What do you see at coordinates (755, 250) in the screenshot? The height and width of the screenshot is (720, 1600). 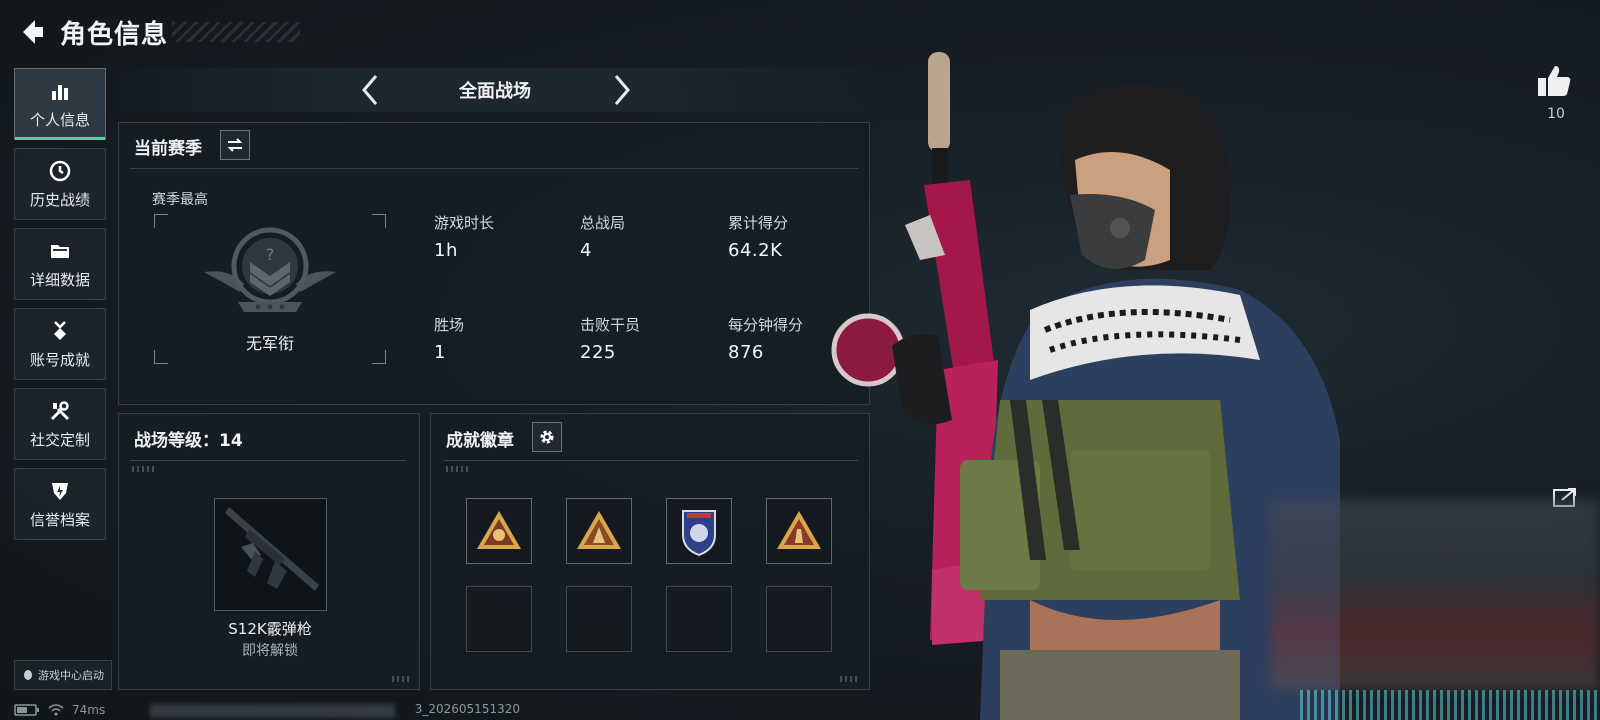 I see `stat-value-total-score: 64.2K` at bounding box center [755, 250].